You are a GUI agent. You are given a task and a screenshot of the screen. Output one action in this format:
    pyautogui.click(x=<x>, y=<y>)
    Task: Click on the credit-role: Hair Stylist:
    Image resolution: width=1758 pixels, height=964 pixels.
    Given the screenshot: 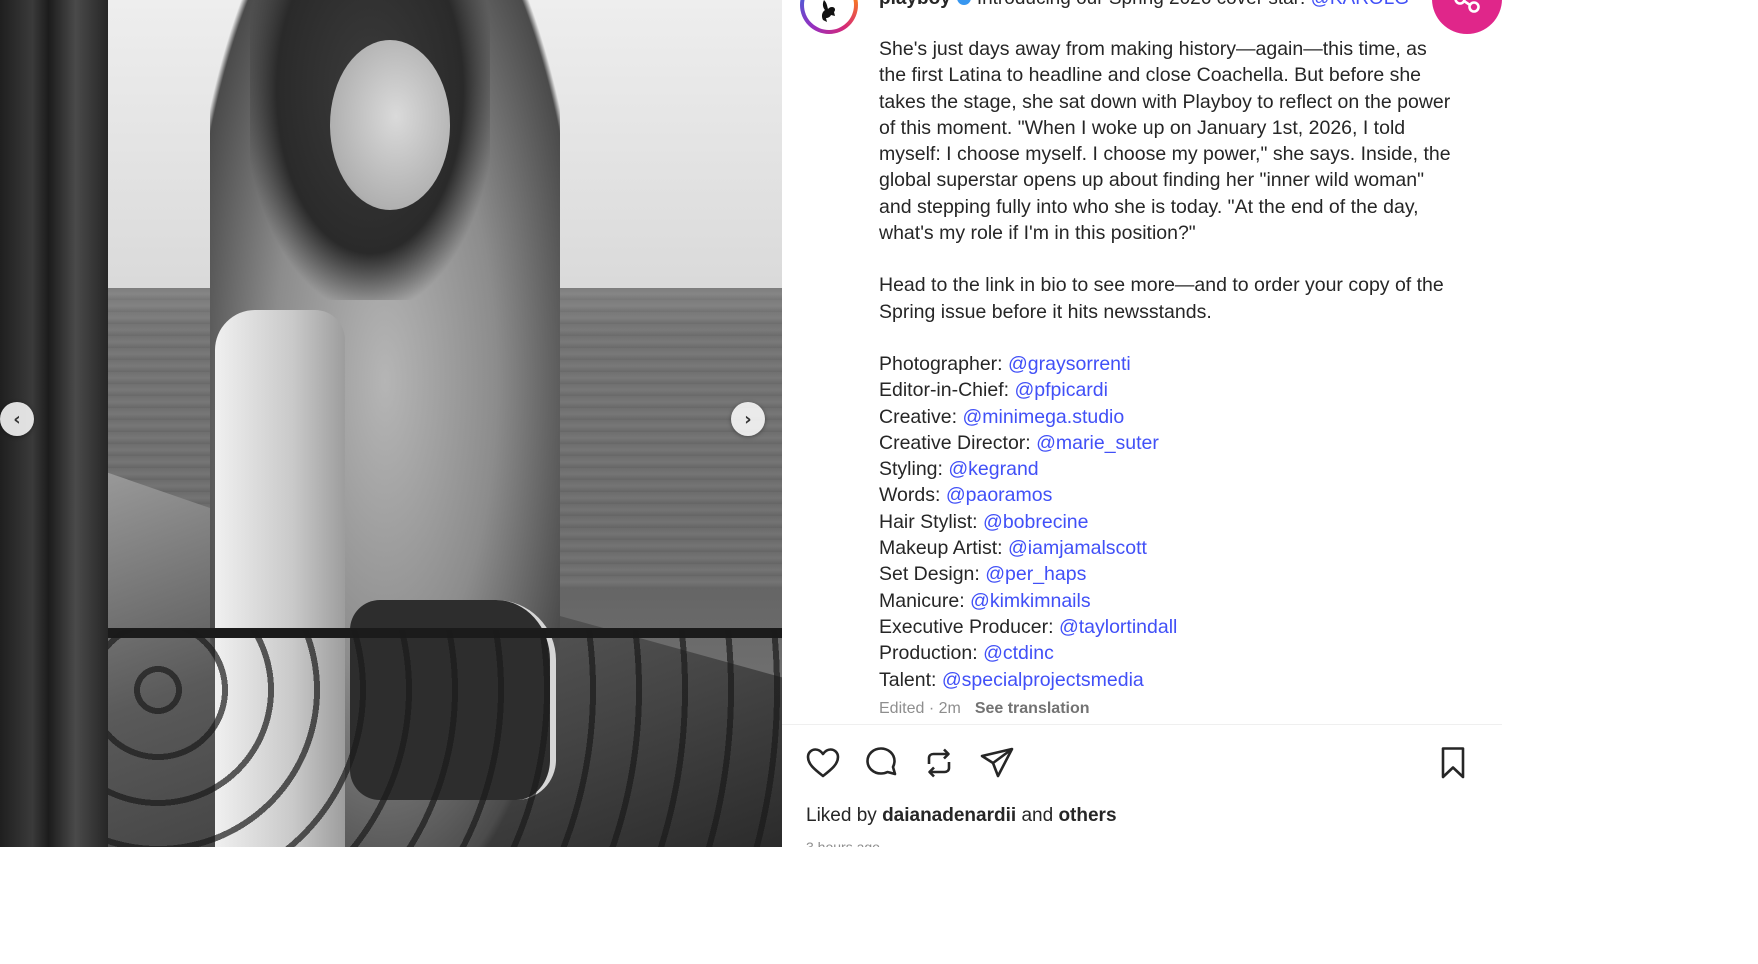 What is the action you would take?
    pyautogui.click(x=928, y=521)
    